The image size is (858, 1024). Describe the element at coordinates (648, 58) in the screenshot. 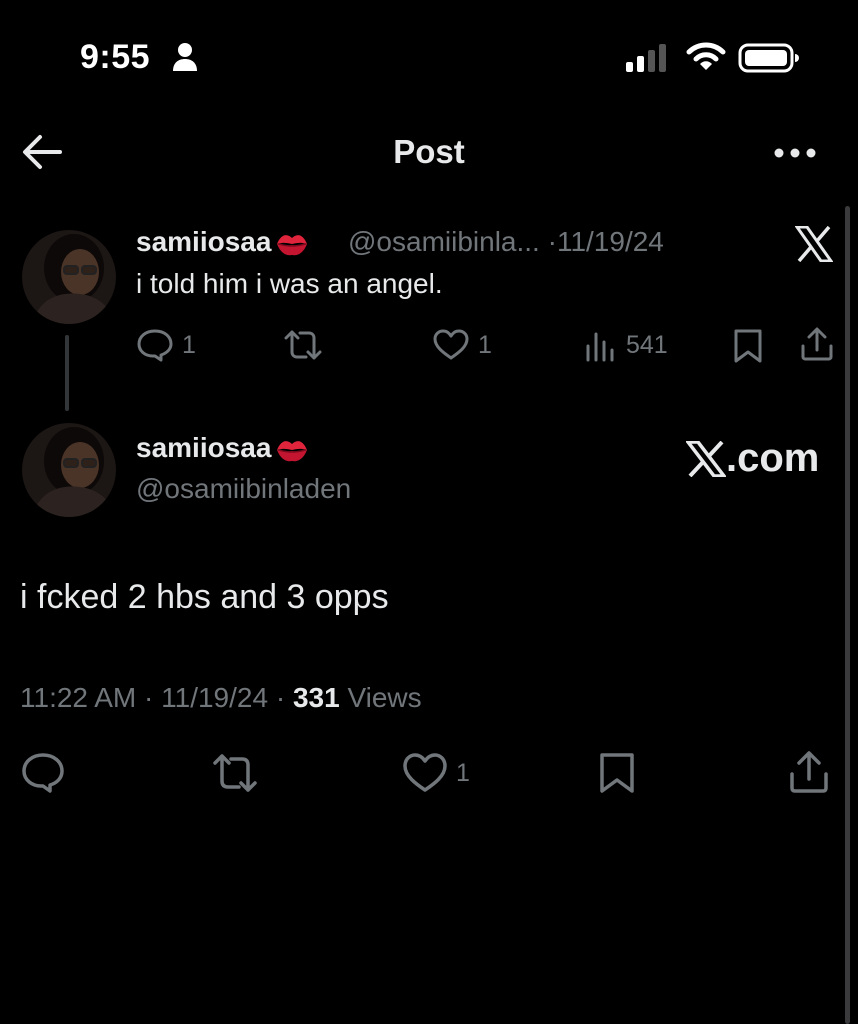

I see `cellular-signal-icon` at that location.